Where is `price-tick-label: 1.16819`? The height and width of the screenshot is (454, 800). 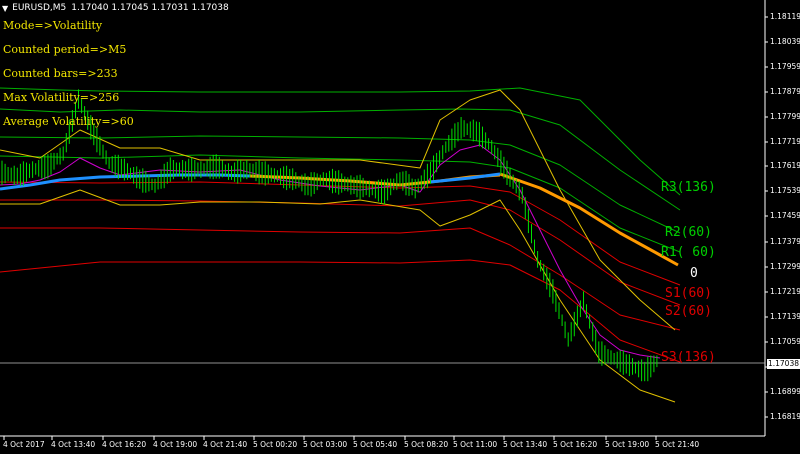
price-tick-label: 1.16819 is located at coordinates (785, 416).